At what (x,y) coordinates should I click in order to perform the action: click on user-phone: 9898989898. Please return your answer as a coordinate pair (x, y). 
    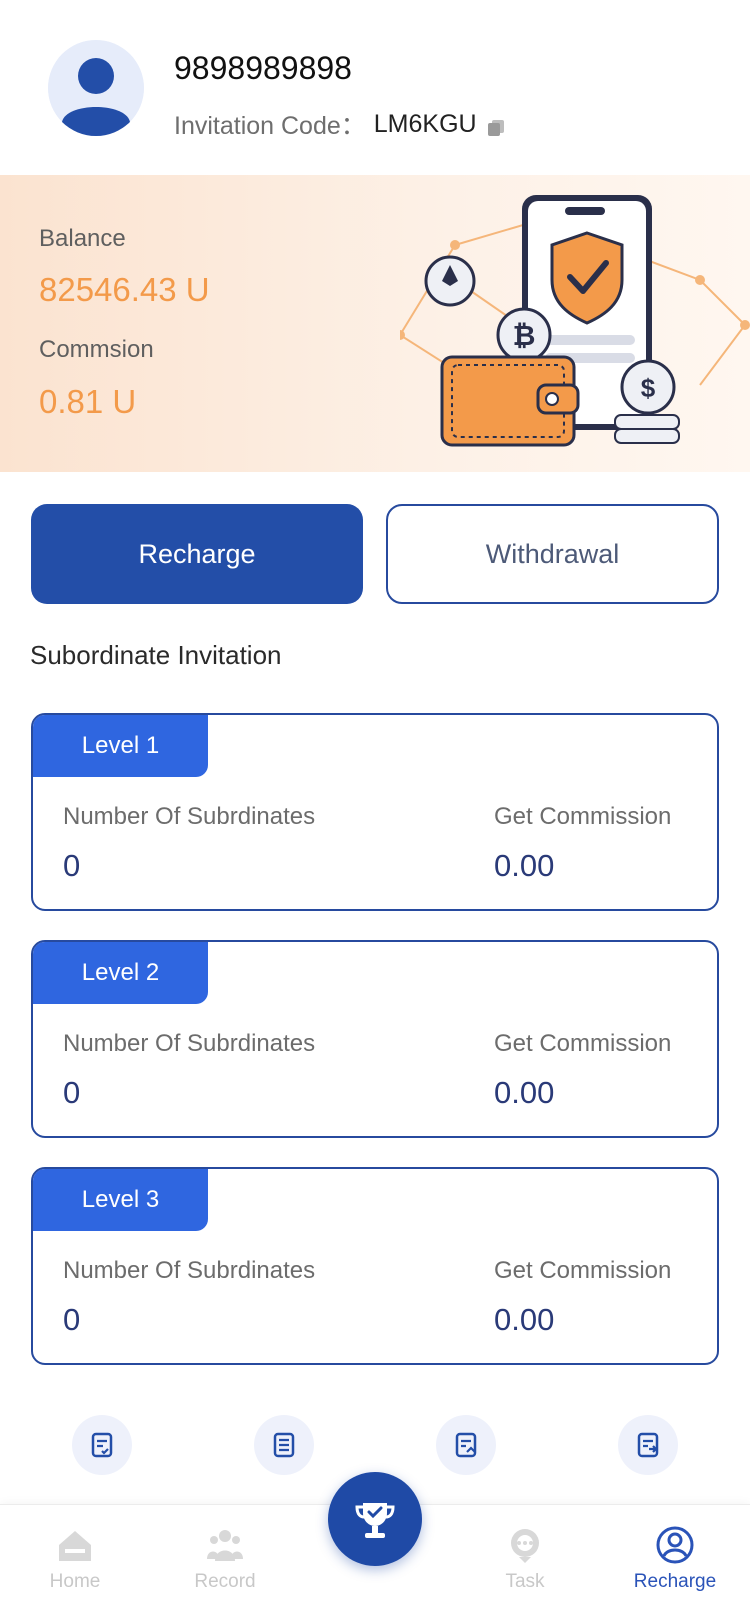
    Looking at the image, I should click on (263, 68).